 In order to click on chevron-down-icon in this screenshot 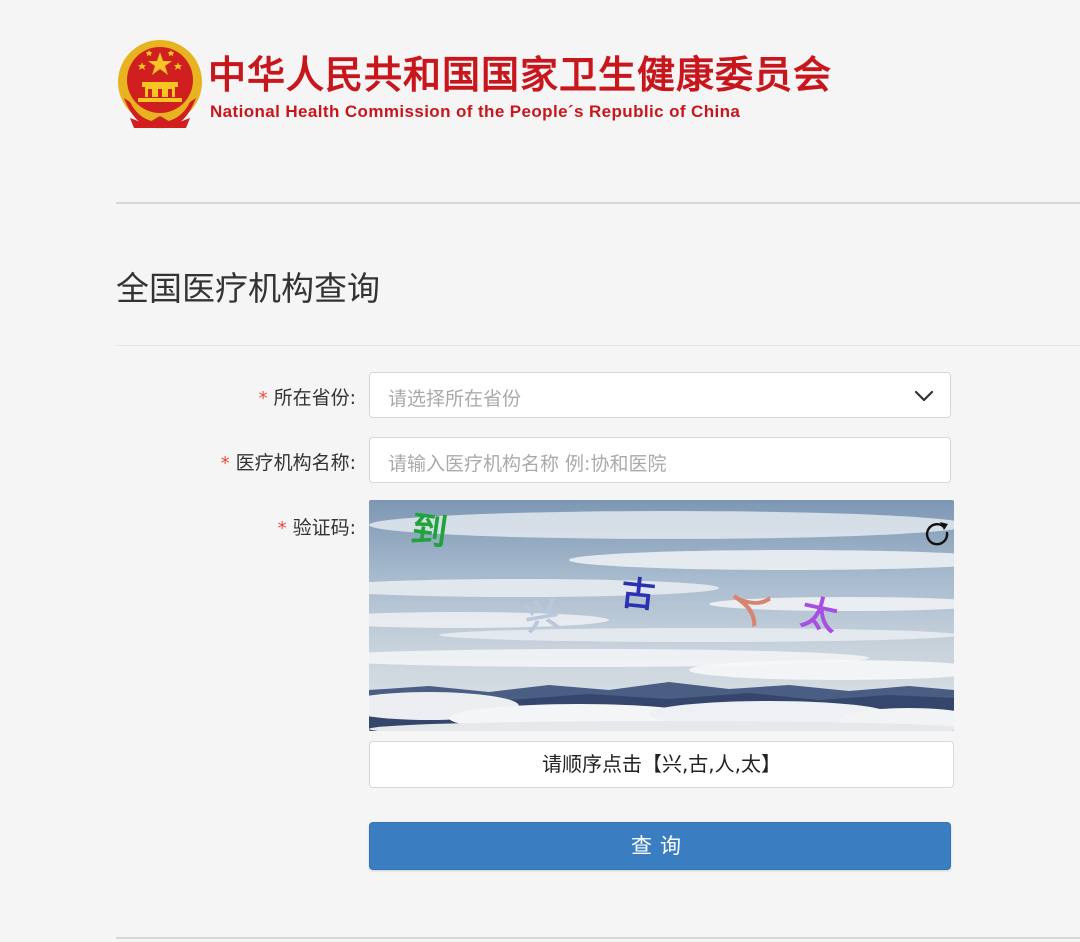, I will do `click(924, 396)`.